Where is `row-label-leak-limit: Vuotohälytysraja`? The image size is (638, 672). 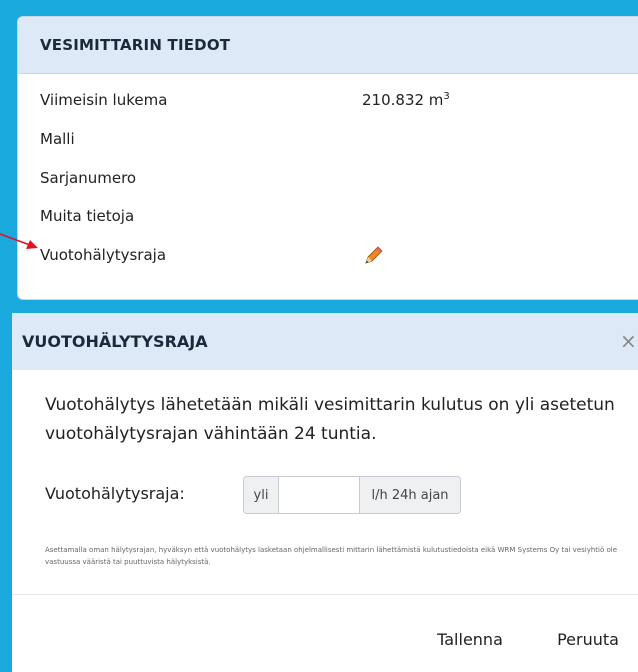 row-label-leak-limit: Vuotohälytysraja is located at coordinates (103, 255).